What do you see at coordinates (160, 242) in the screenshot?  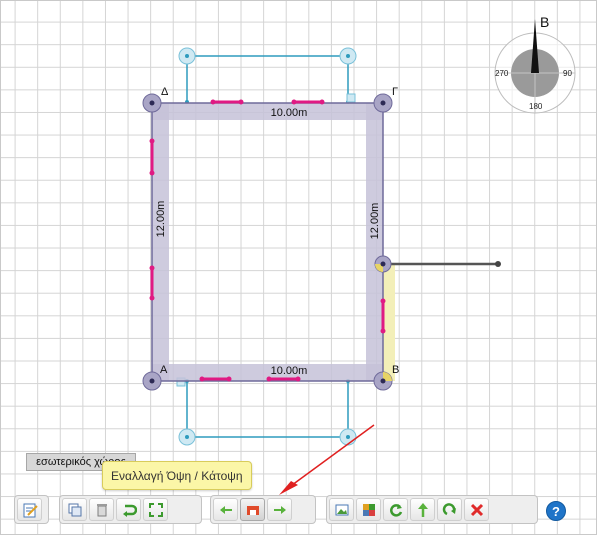 I see `wall-left` at bounding box center [160, 242].